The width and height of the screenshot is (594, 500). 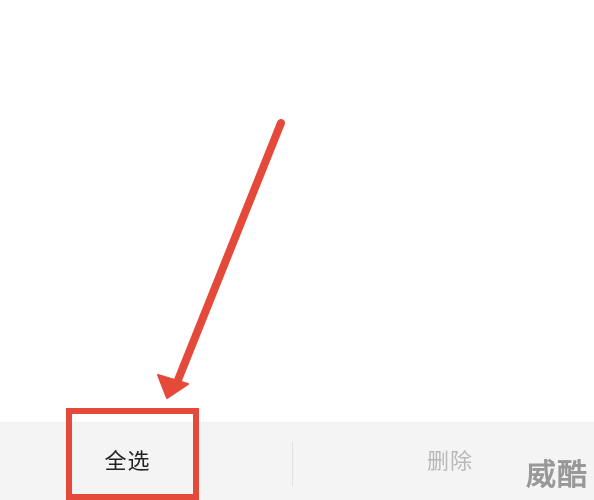 I want to click on select-all-button: 全选, so click(x=132, y=460).